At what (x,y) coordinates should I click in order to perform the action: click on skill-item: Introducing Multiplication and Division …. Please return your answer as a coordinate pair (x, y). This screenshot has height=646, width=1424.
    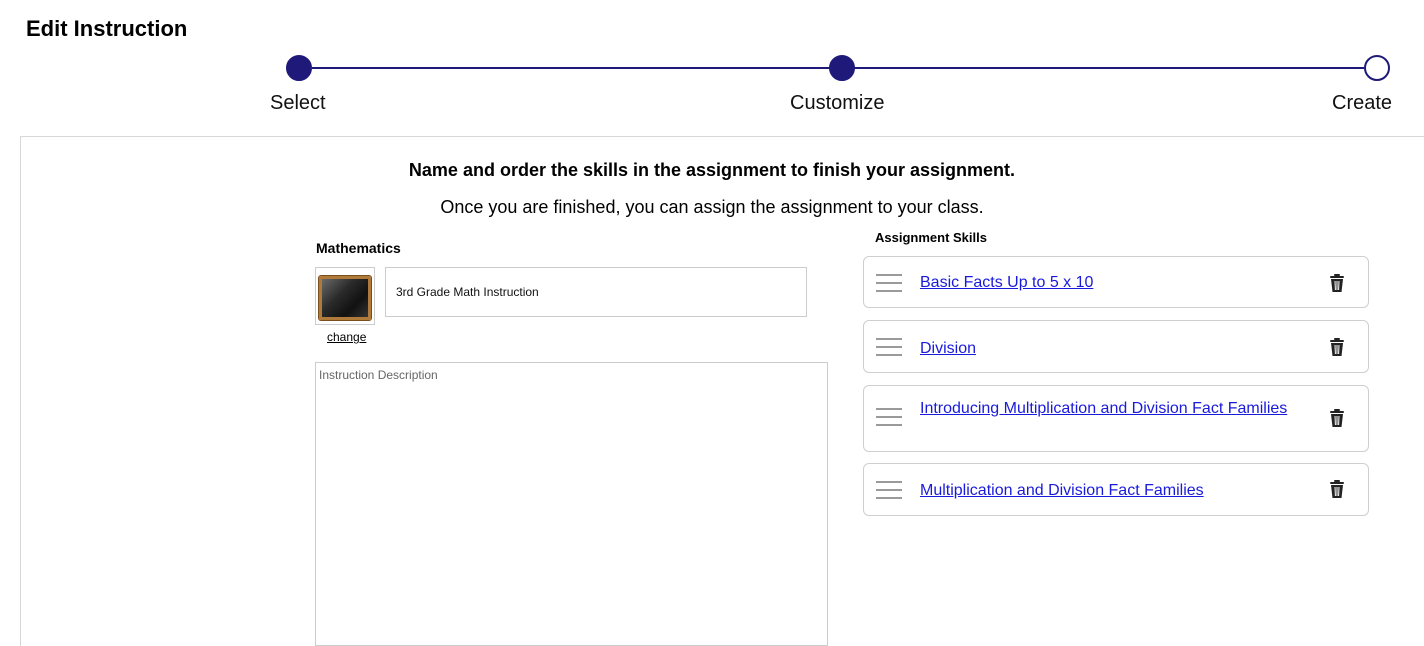
    Looking at the image, I should click on (1116, 418).